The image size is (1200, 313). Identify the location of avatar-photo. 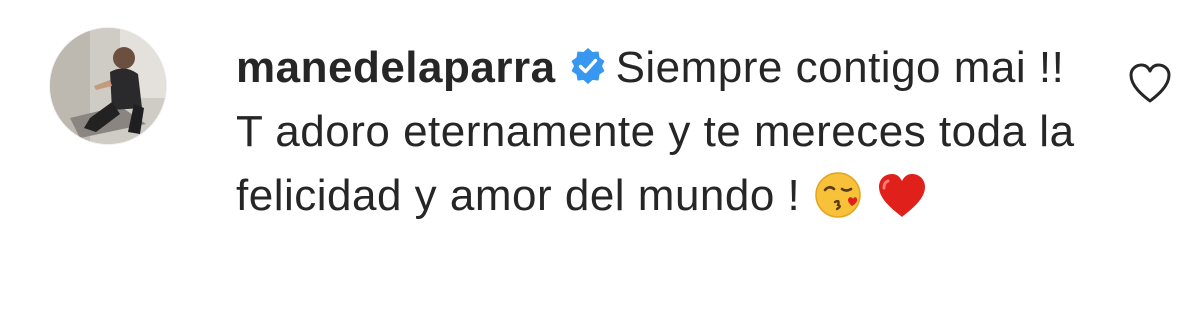
(108, 86).